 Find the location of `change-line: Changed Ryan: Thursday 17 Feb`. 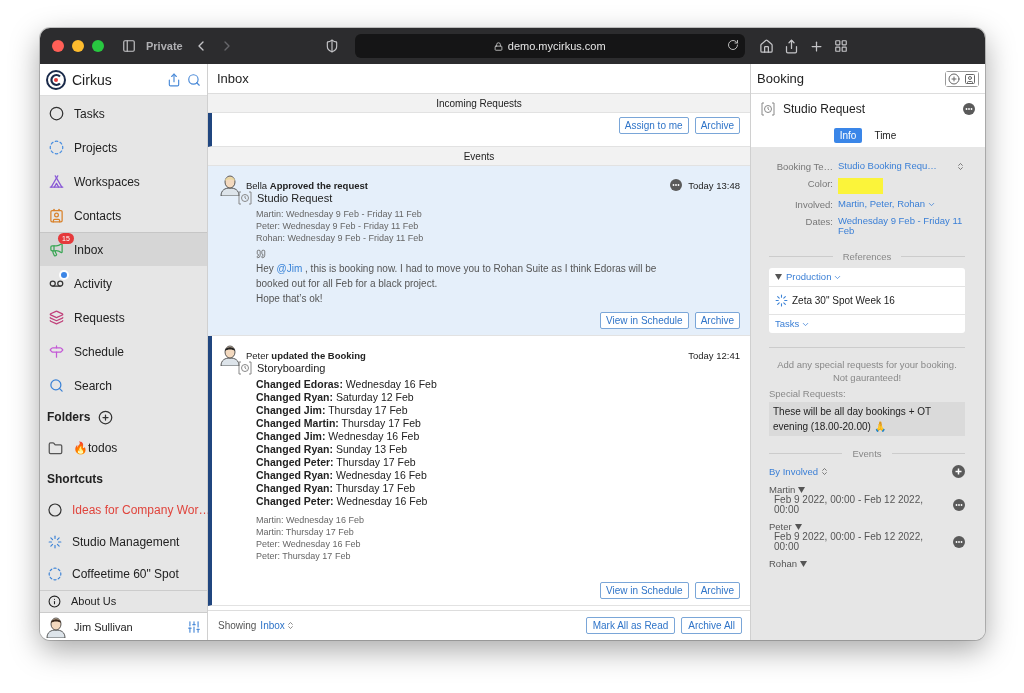

change-line: Changed Ryan: Thursday 17 Feb is located at coordinates (336, 488).